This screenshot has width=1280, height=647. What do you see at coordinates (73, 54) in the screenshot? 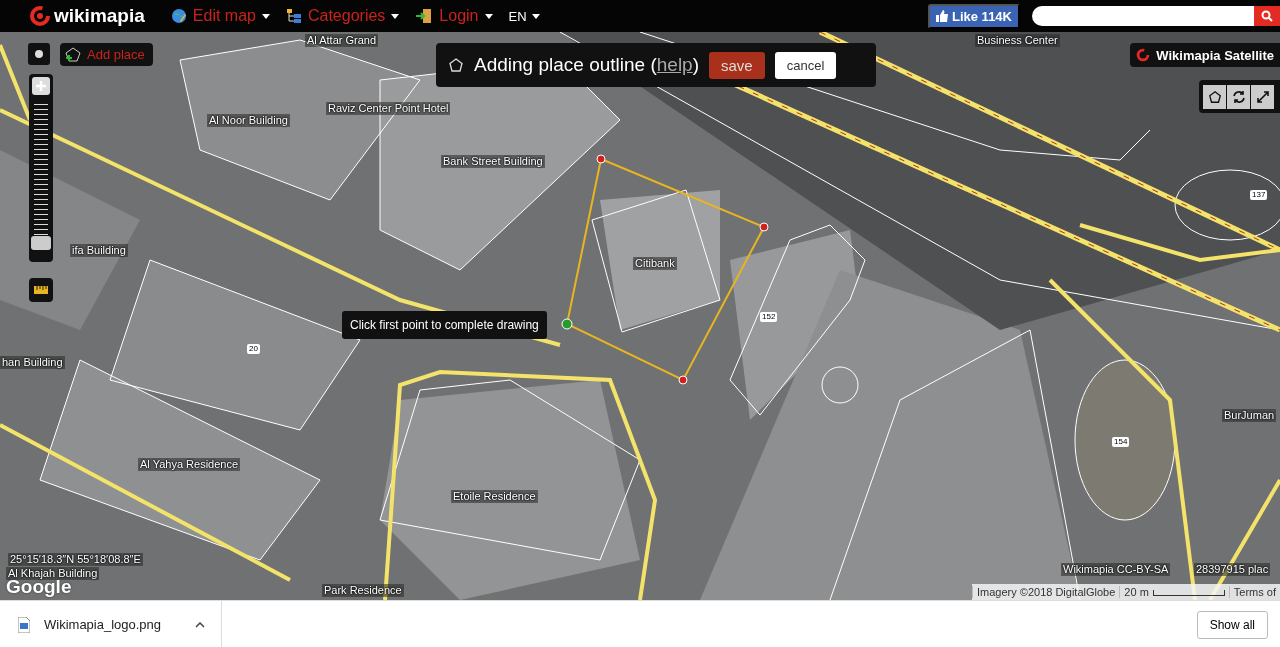
I see `pentagon-plus-icon` at bounding box center [73, 54].